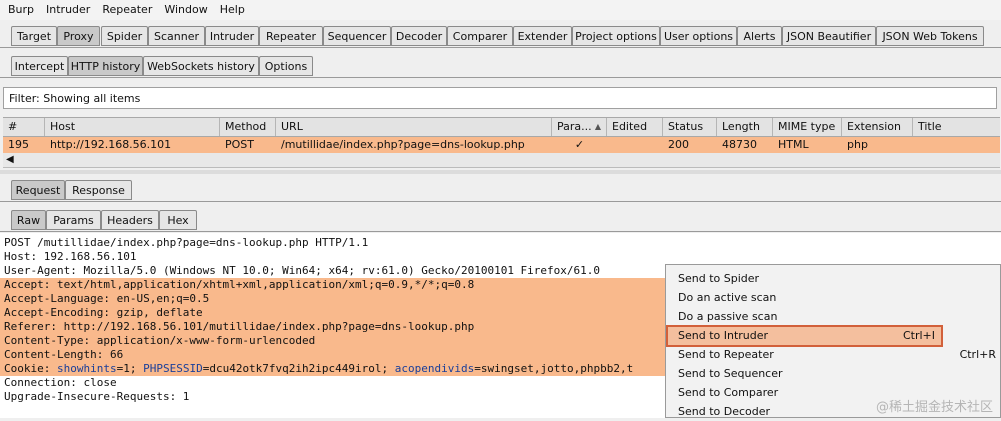  I want to click on menu-item-label: Do an active scan, so click(727, 297).